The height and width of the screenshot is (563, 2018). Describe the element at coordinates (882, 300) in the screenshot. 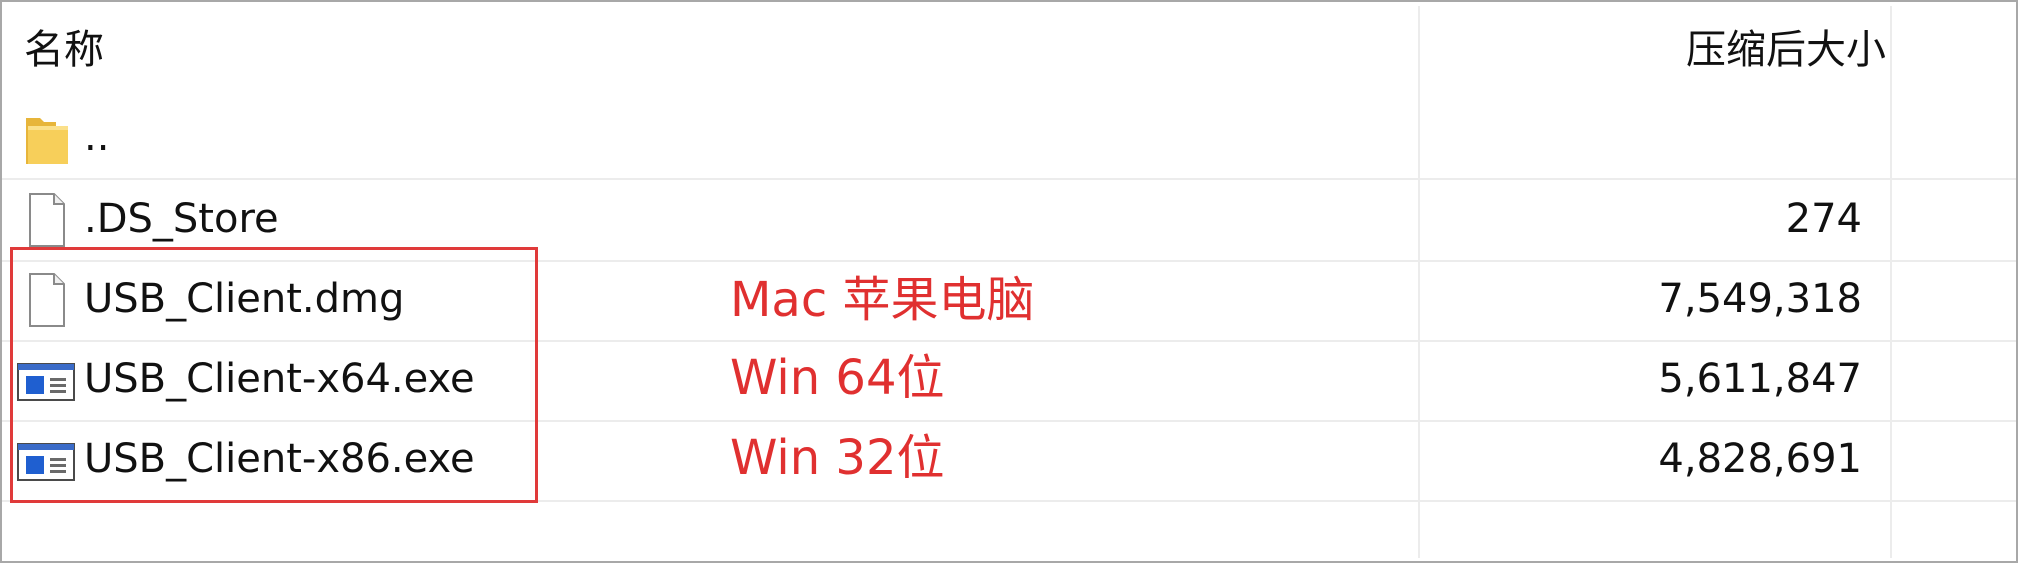

I see `annotation-mac: Mac 苹果电脑` at that location.